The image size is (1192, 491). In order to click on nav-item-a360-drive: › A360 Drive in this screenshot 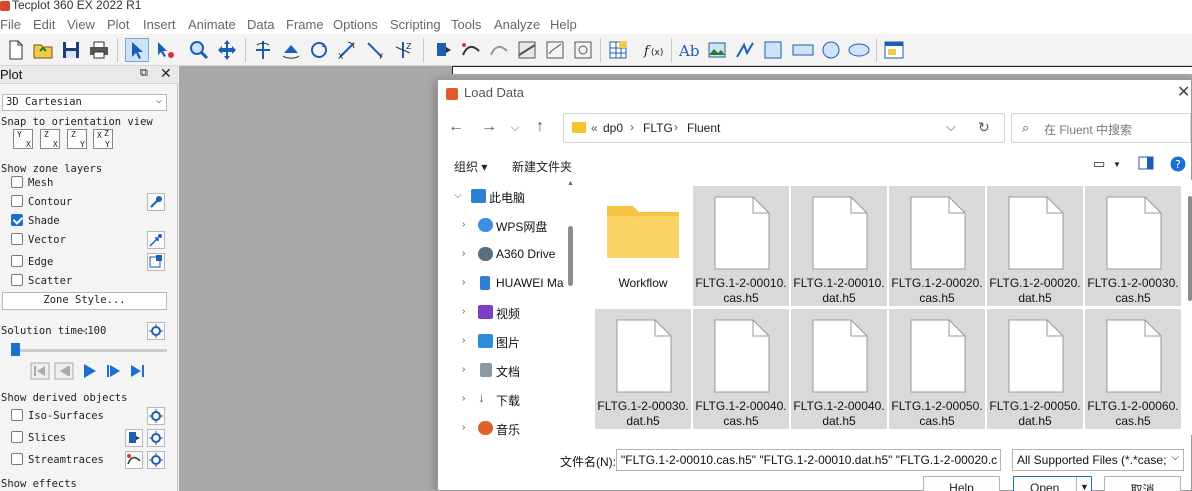, I will do `click(507, 255)`.